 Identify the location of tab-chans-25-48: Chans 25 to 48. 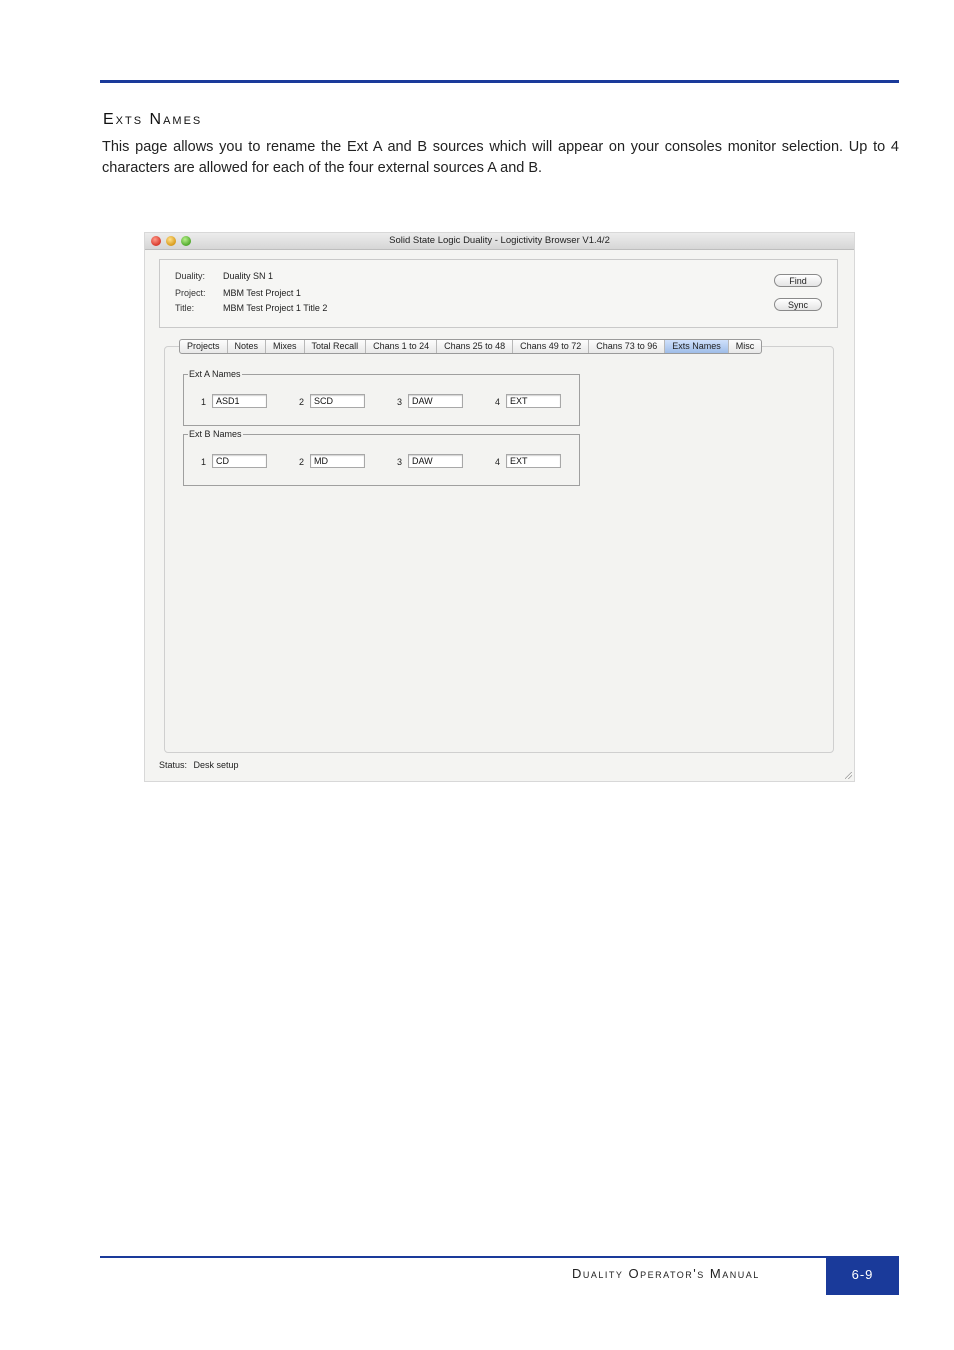
(475, 346).